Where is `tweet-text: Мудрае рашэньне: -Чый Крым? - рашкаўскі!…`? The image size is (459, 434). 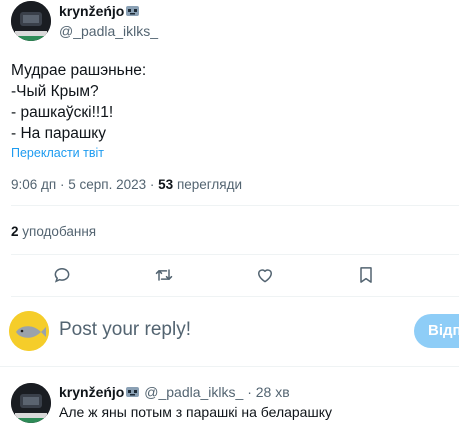
tweet-text: Мудрае рашэньне: -Чый Крым? - рашкаўскі!… is located at coordinates (78, 102).